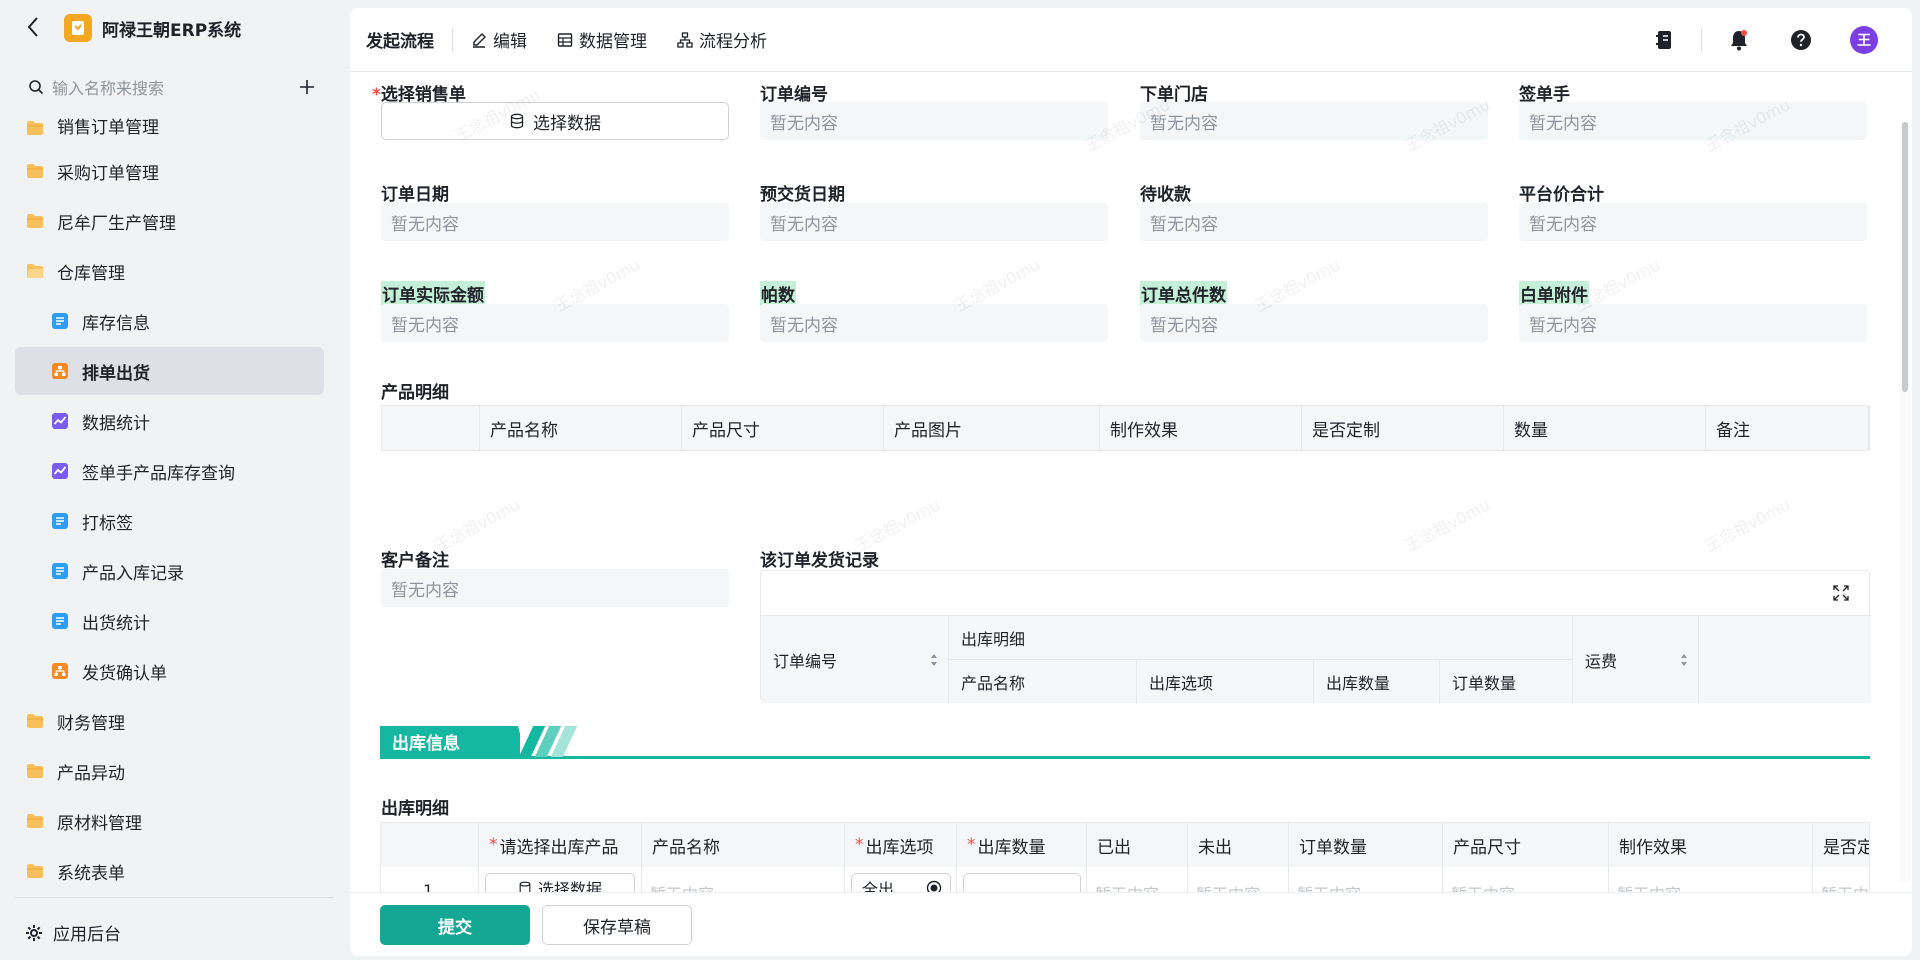 This screenshot has height=960, width=1920. What do you see at coordinates (1787, 428) in the screenshot?
I see `product-col-header: 备注` at bounding box center [1787, 428].